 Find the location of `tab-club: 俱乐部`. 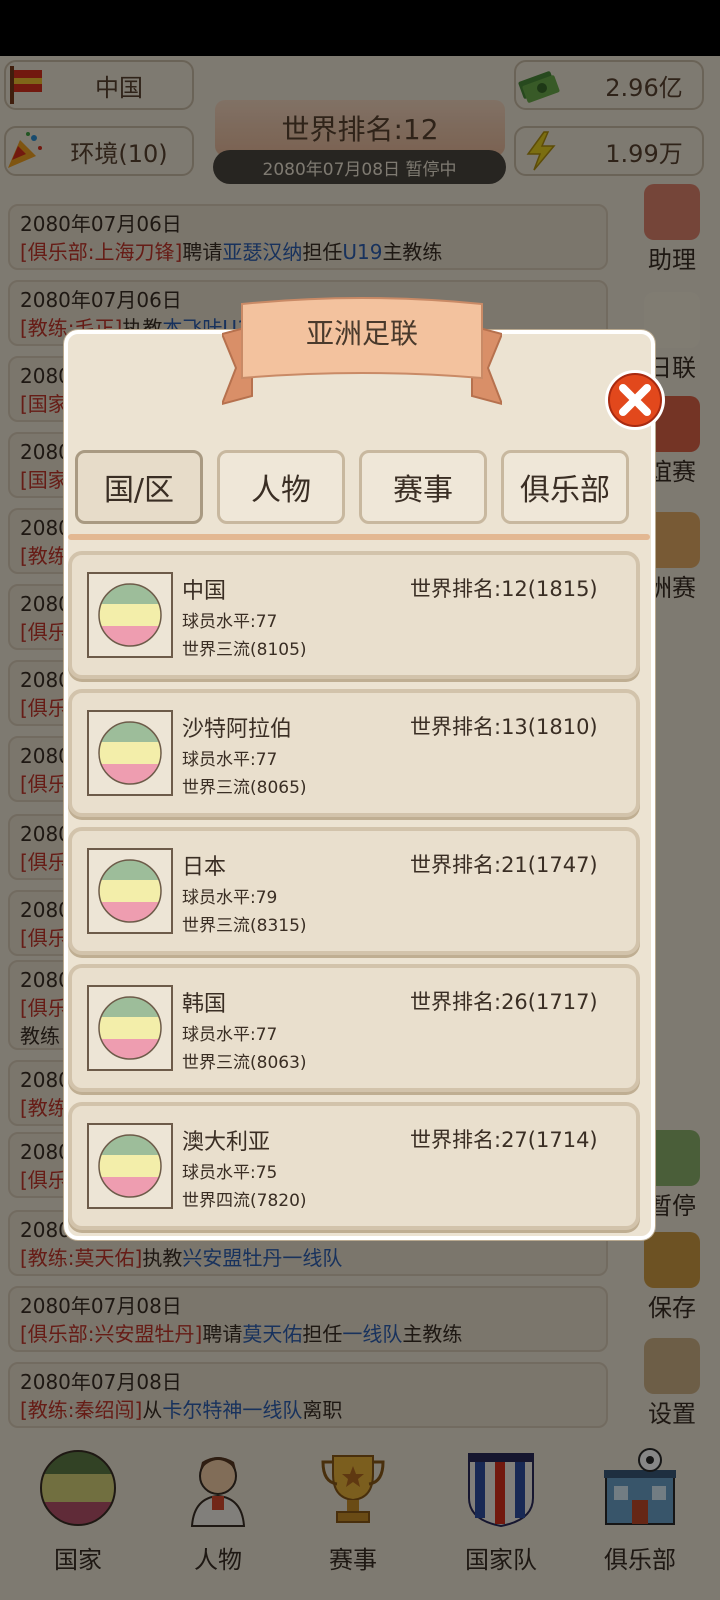

tab-club: 俱乐部 is located at coordinates (565, 487).